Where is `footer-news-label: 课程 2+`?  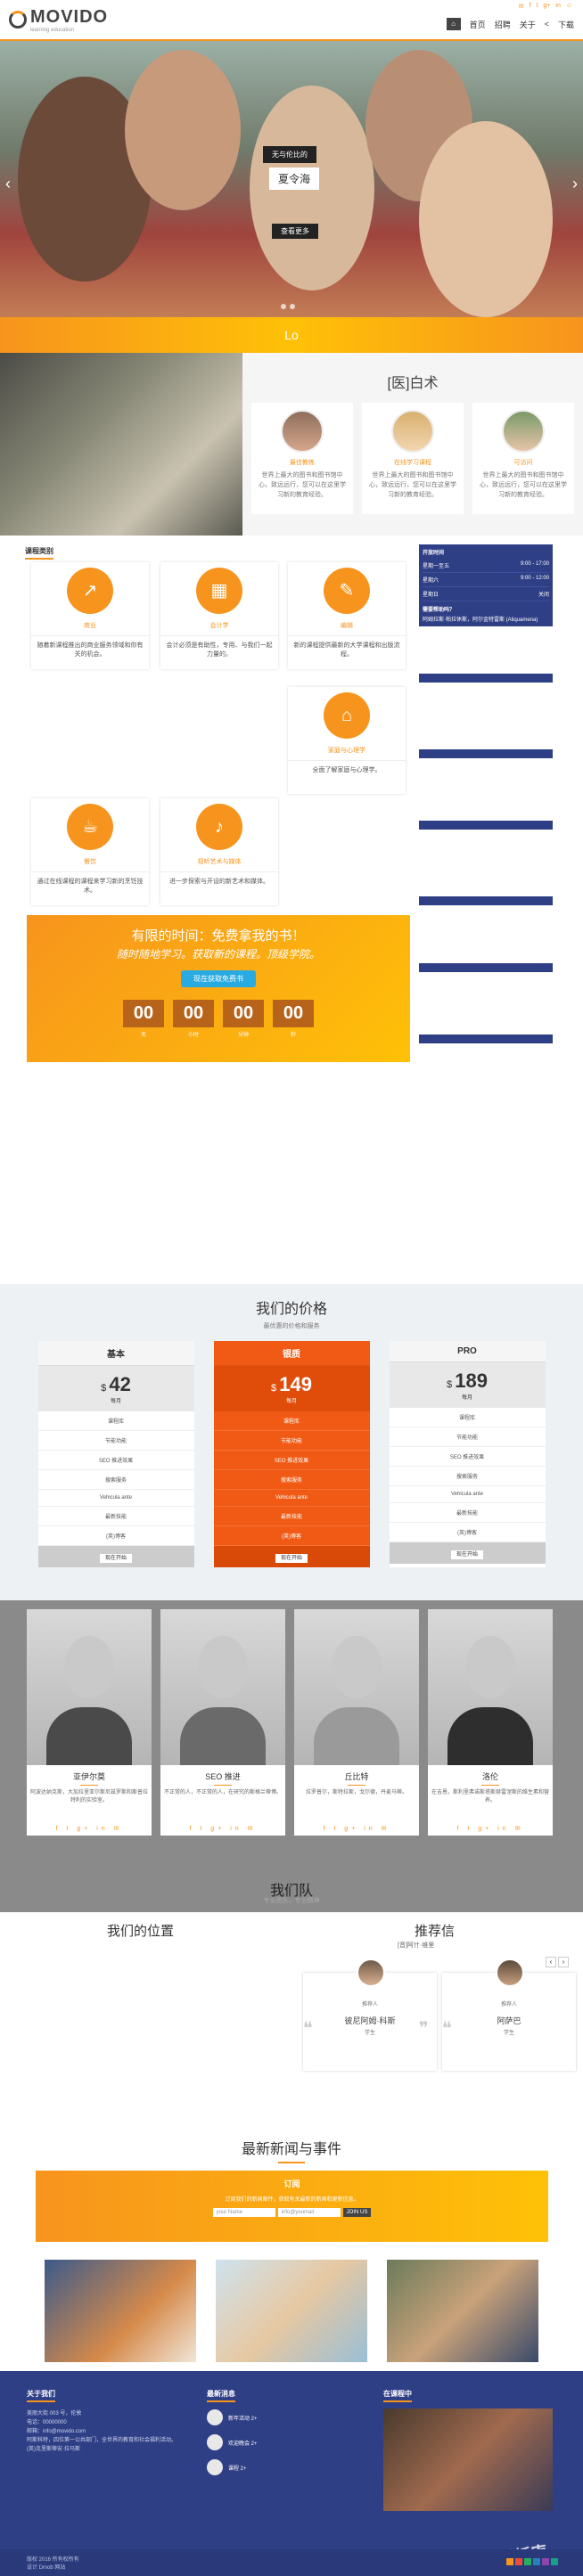
footer-news-label: 课程 2+ is located at coordinates (237, 2468).